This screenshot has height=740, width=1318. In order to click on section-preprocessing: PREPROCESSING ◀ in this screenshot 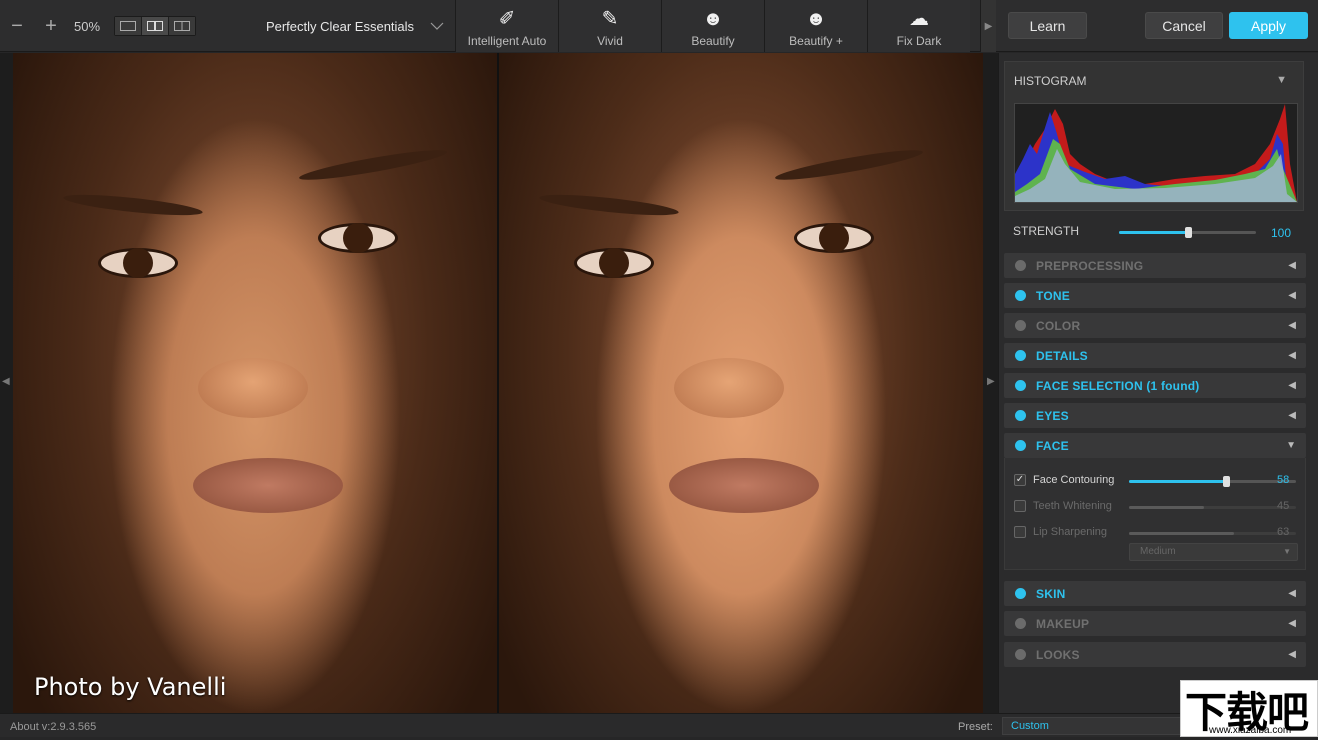, I will do `click(1155, 265)`.